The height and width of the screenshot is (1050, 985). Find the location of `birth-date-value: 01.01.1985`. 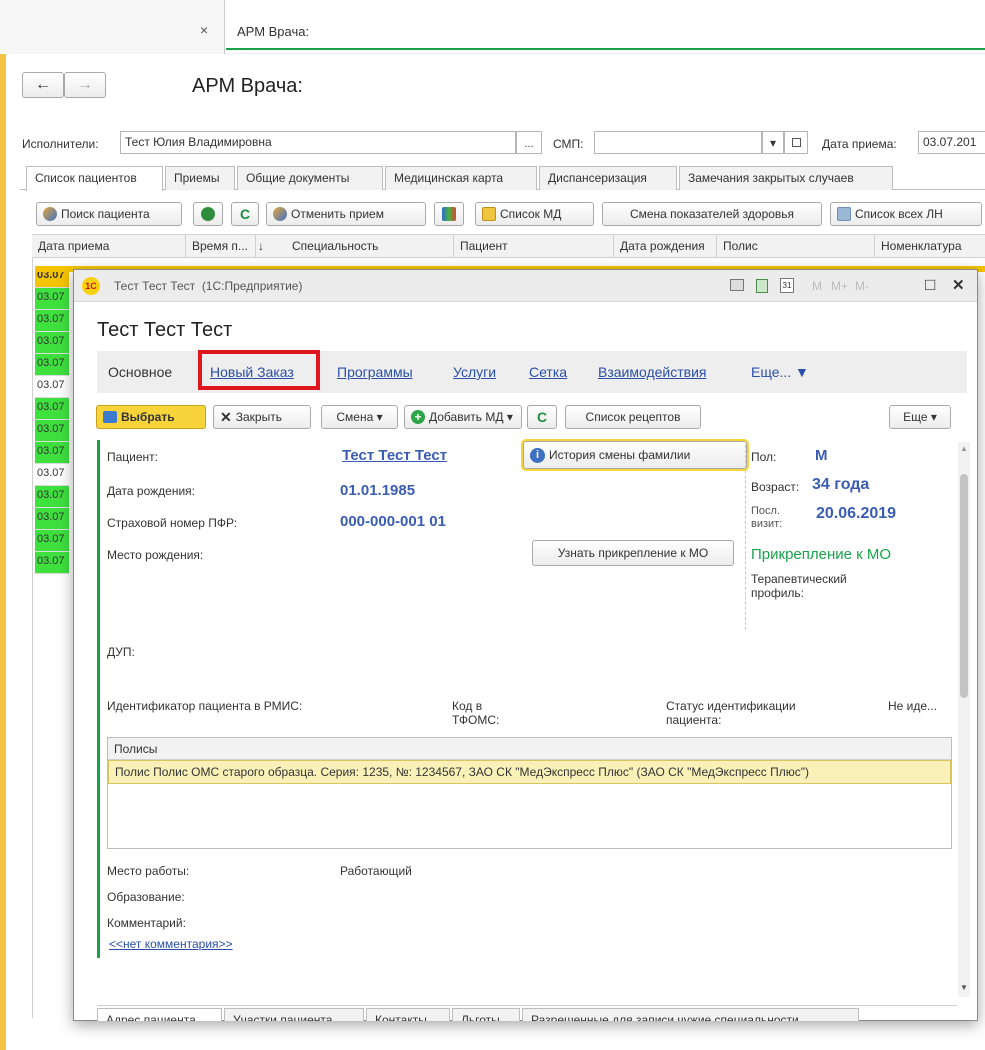

birth-date-value: 01.01.1985 is located at coordinates (378, 490).